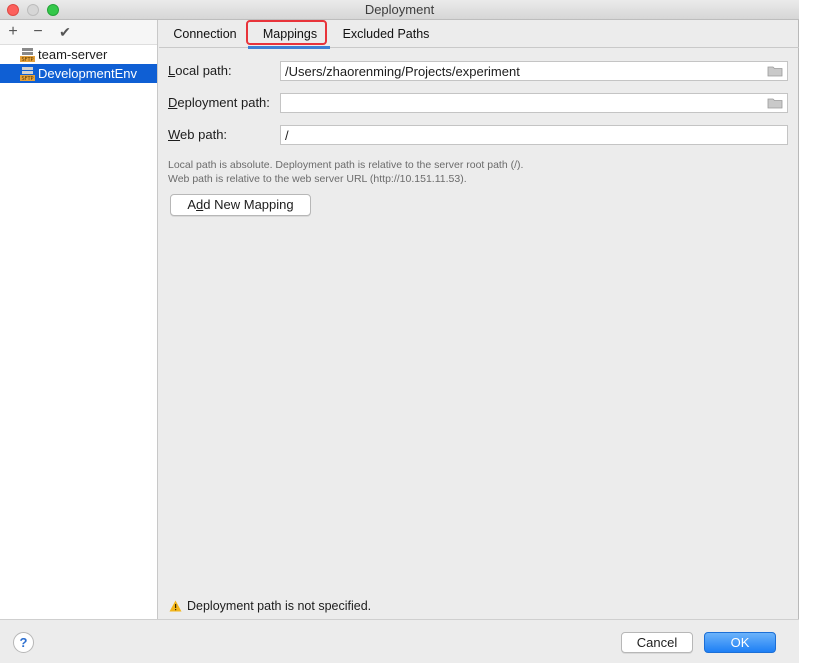 The height and width of the screenshot is (665, 819). Describe the element at coordinates (386, 34) in the screenshot. I see `tab-excluded-paths: Excluded Paths` at that location.